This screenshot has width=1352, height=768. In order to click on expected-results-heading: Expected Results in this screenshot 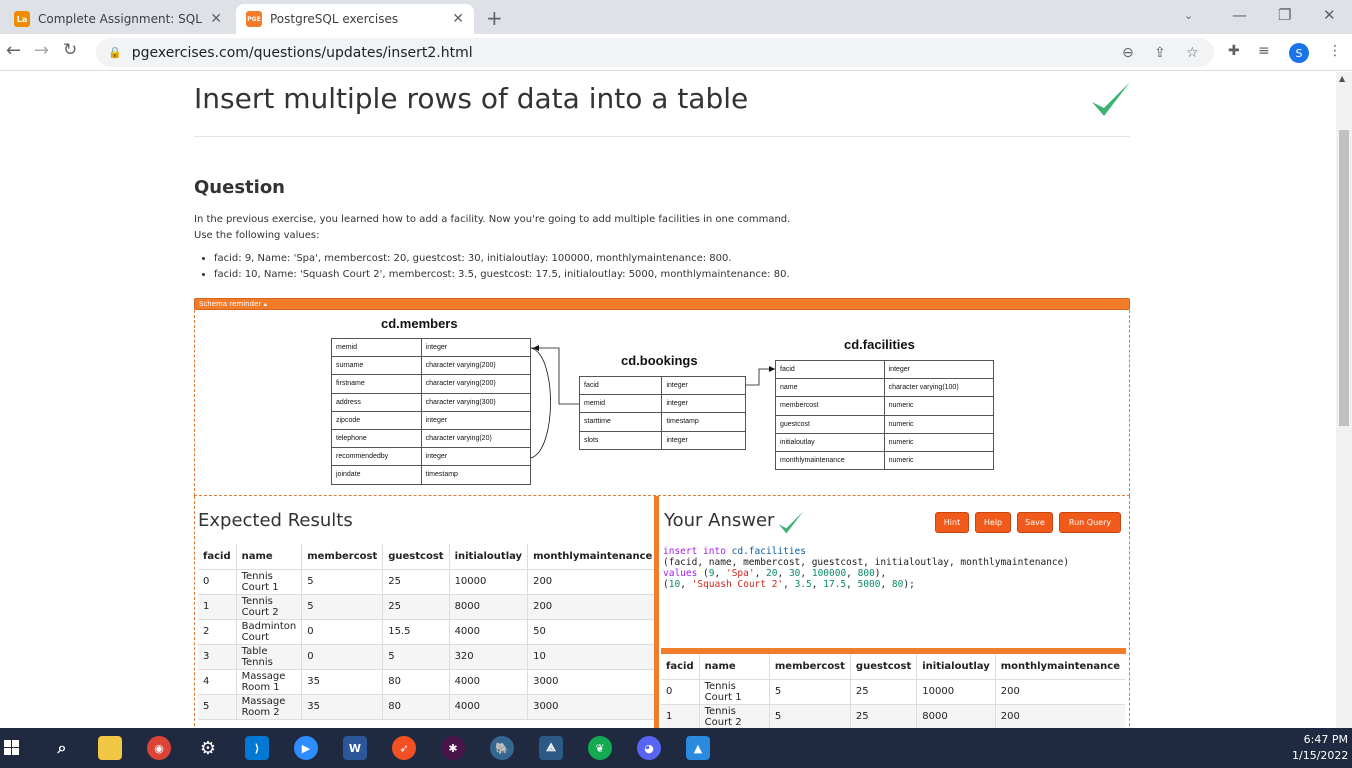, I will do `click(275, 520)`.